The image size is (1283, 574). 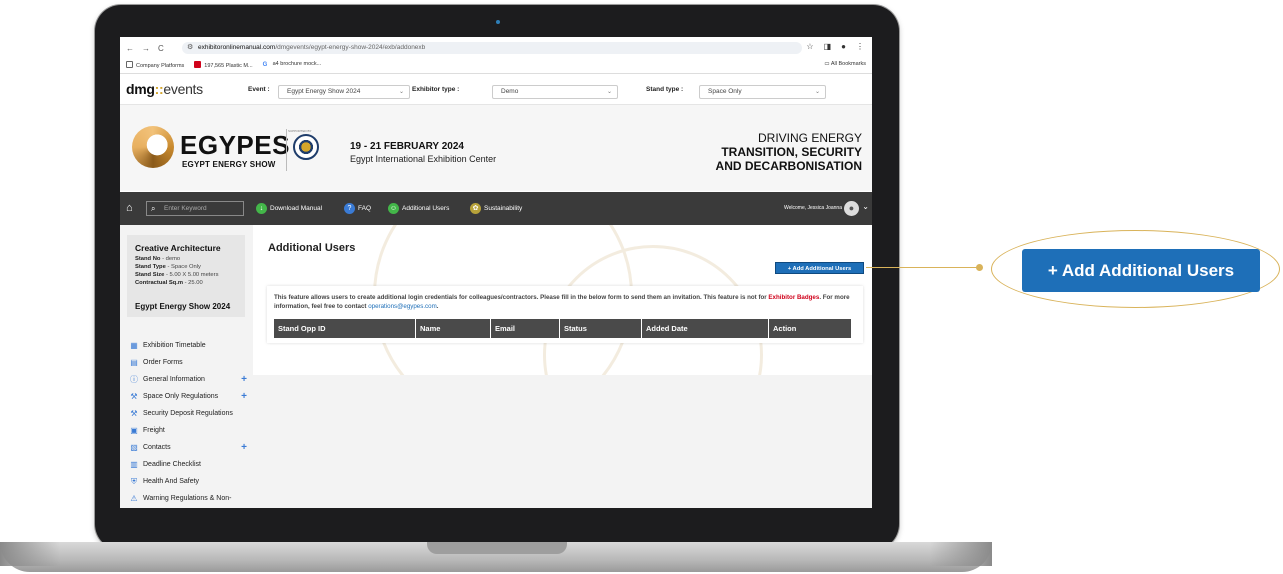 I want to click on contact-email-link: operations@egypes.com, so click(x=402, y=306).